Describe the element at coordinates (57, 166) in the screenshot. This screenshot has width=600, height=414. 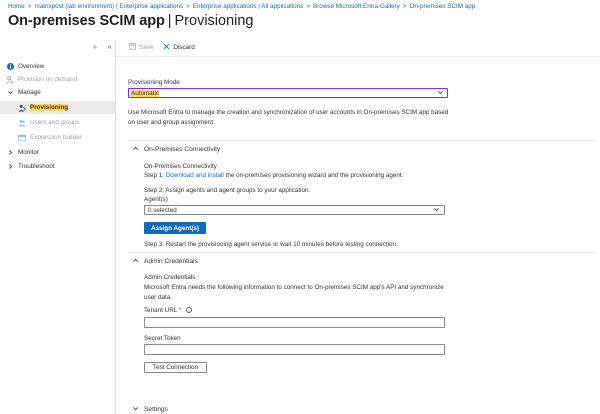
I see `sidebar-item-troubleshoot: Troubleshoot` at that location.